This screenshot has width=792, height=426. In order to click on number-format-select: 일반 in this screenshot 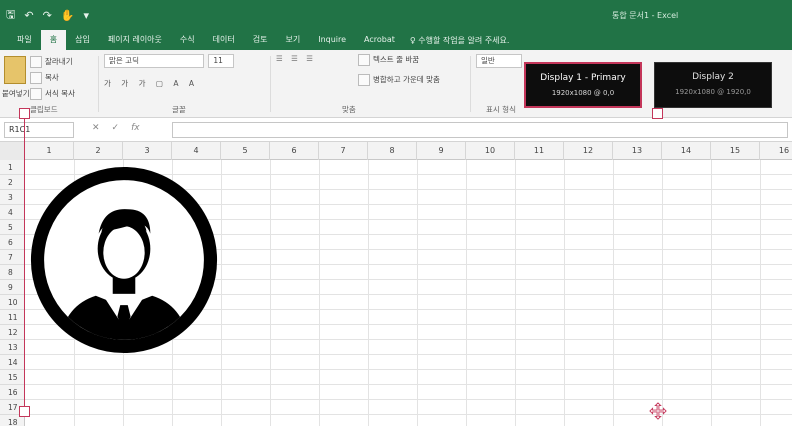, I will do `click(499, 61)`.